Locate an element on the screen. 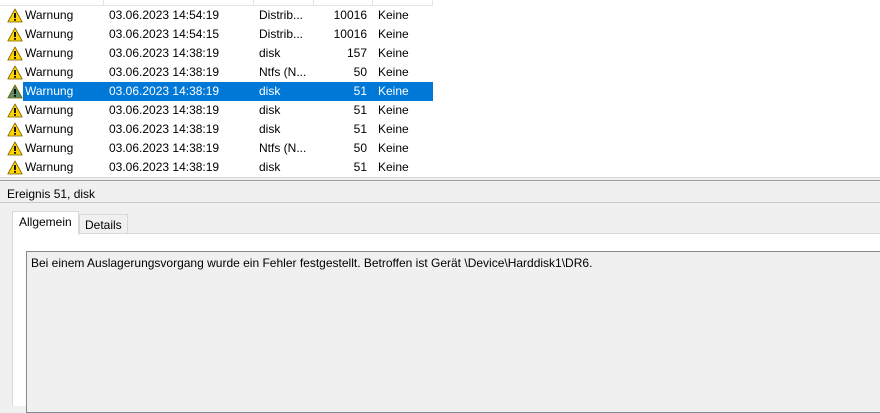  row-selection-highlight is located at coordinates (228, 91).